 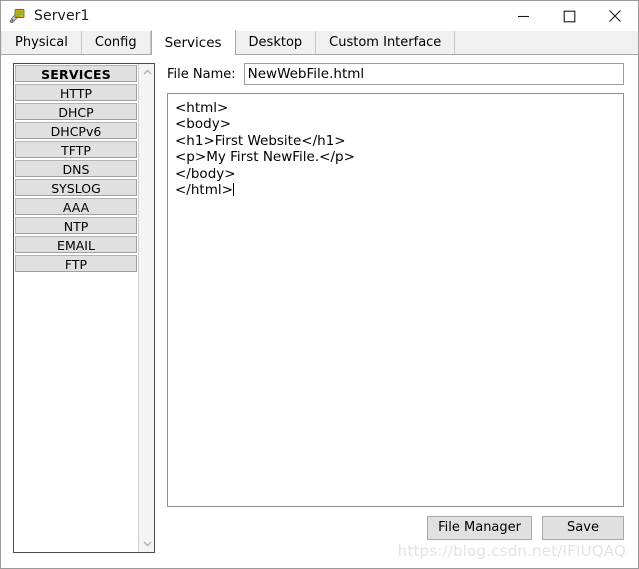 What do you see at coordinates (147, 544) in the screenshot?
I see `chevron-down-icon` at bounding box center [147, 544].